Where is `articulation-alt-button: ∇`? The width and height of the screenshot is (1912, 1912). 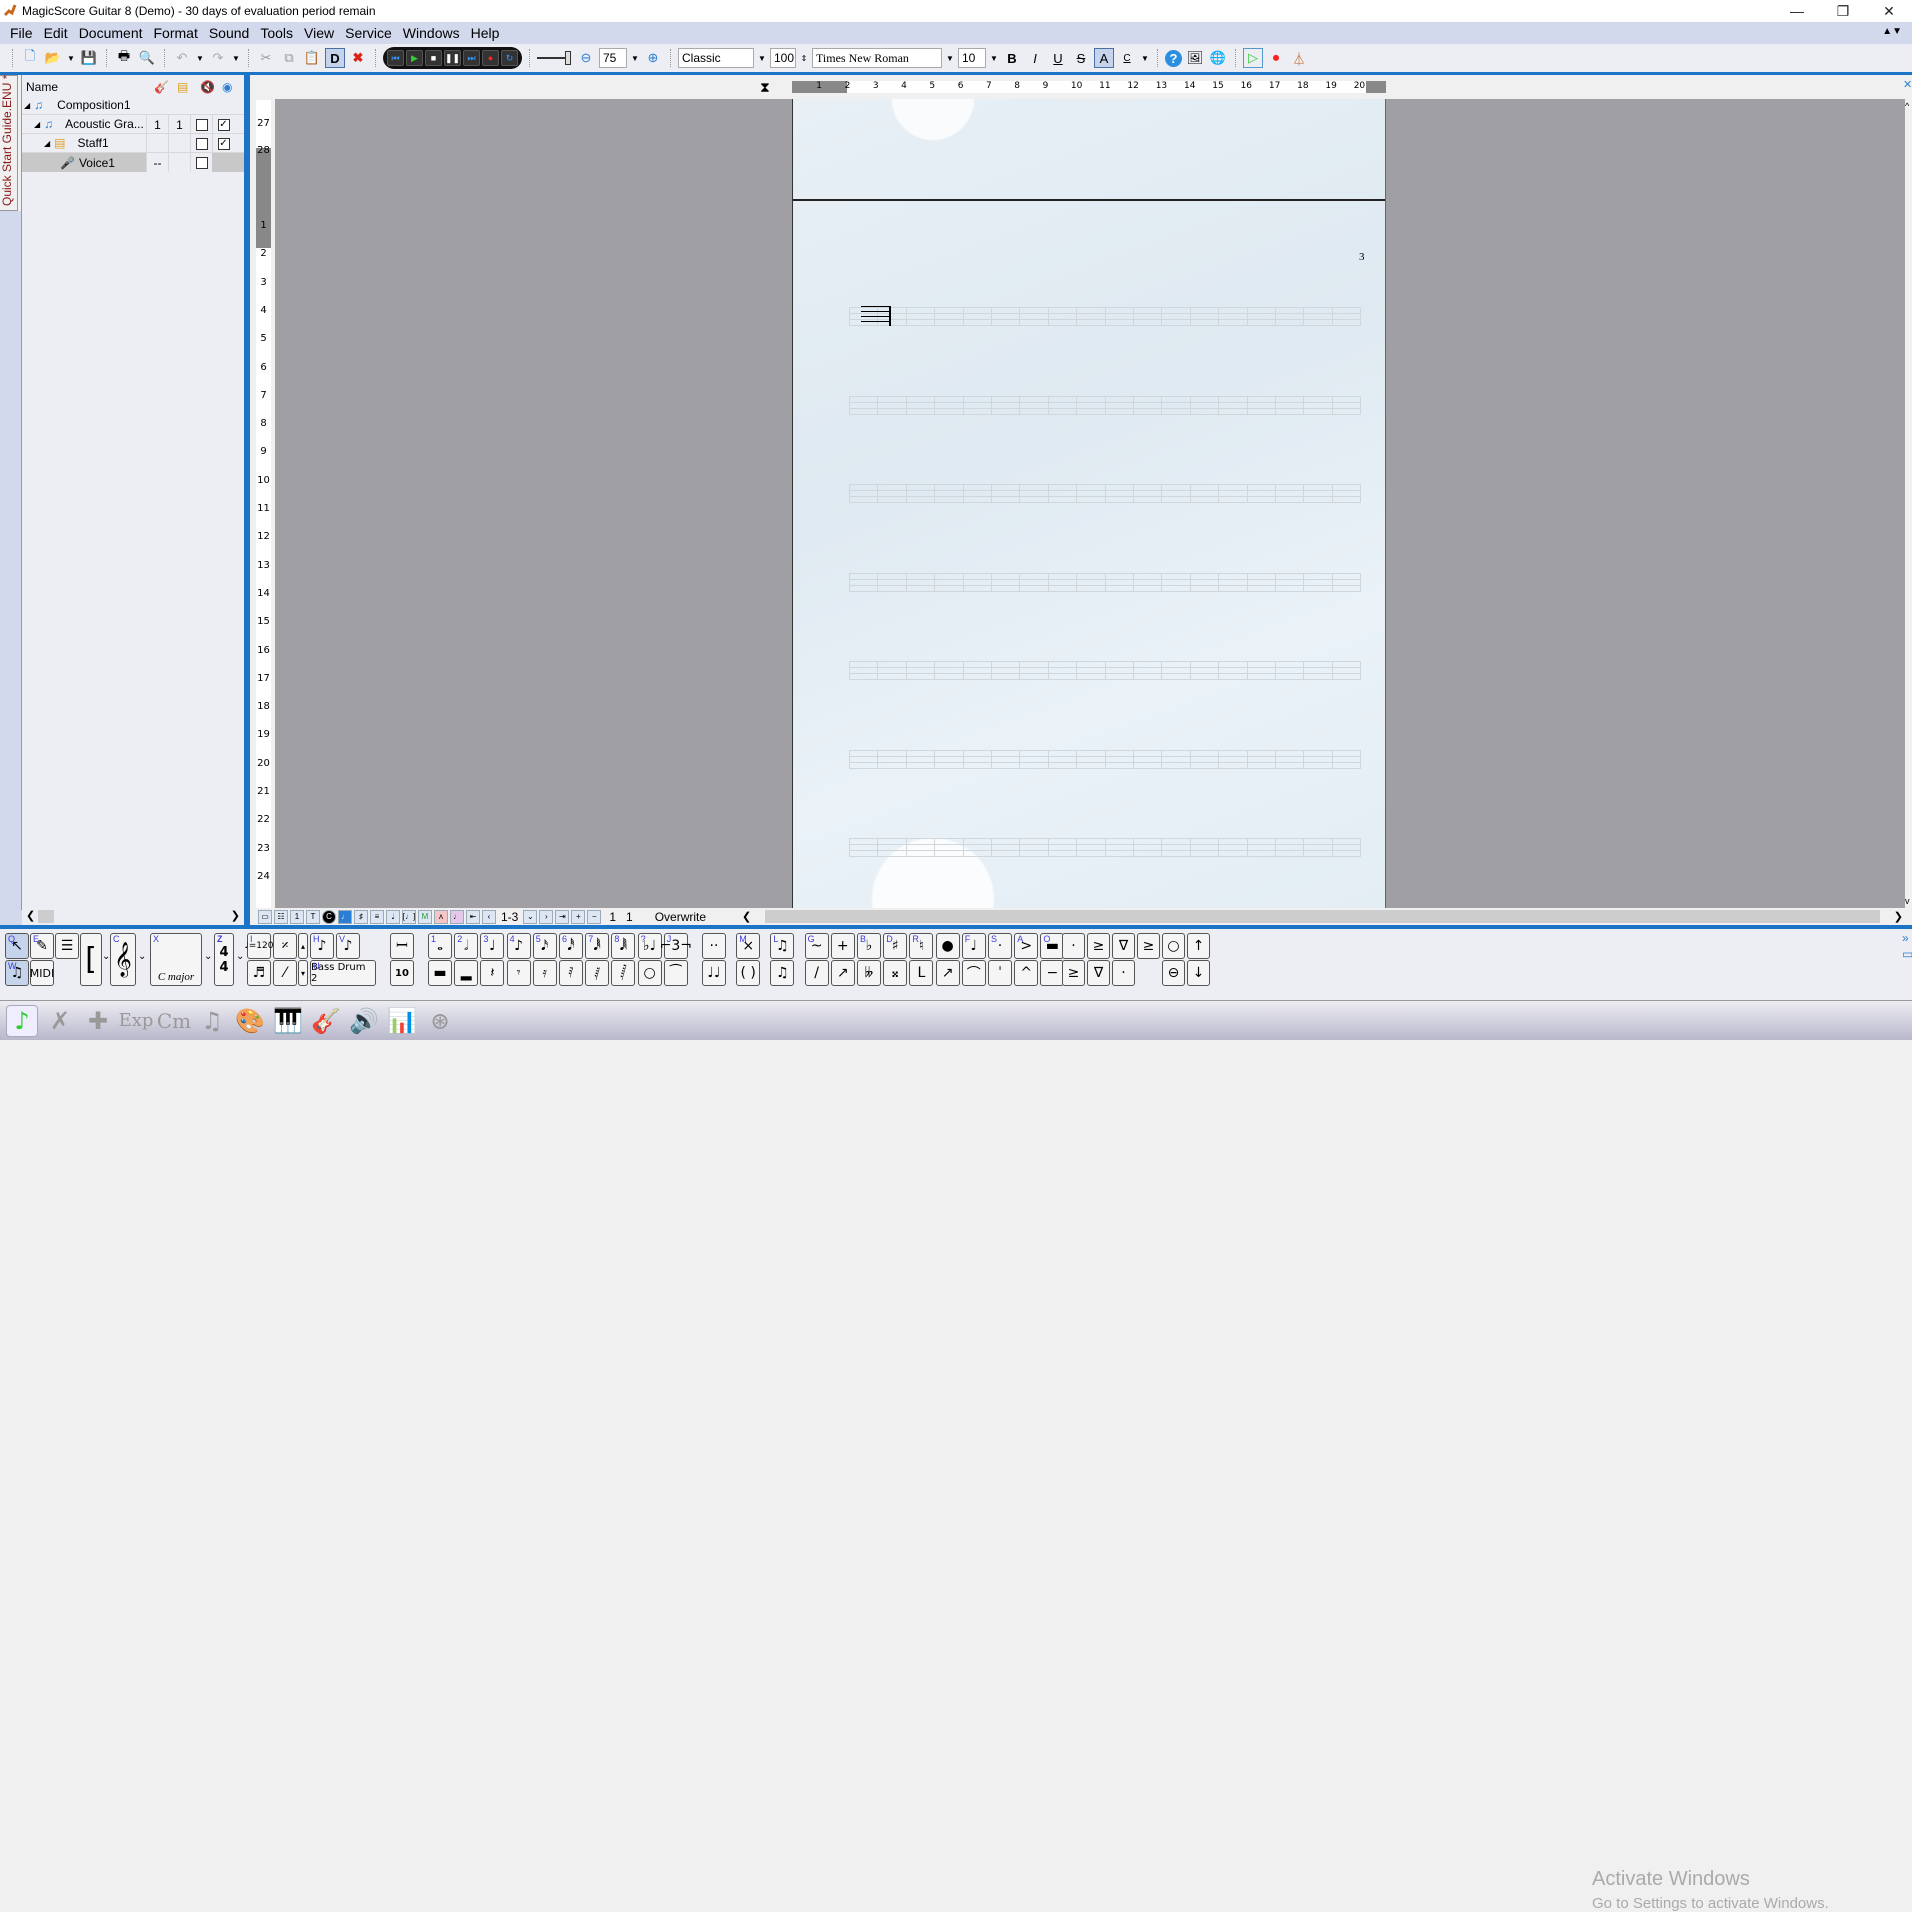
articulation-alt-button: ∇ is located at coordinates (1098, 973).